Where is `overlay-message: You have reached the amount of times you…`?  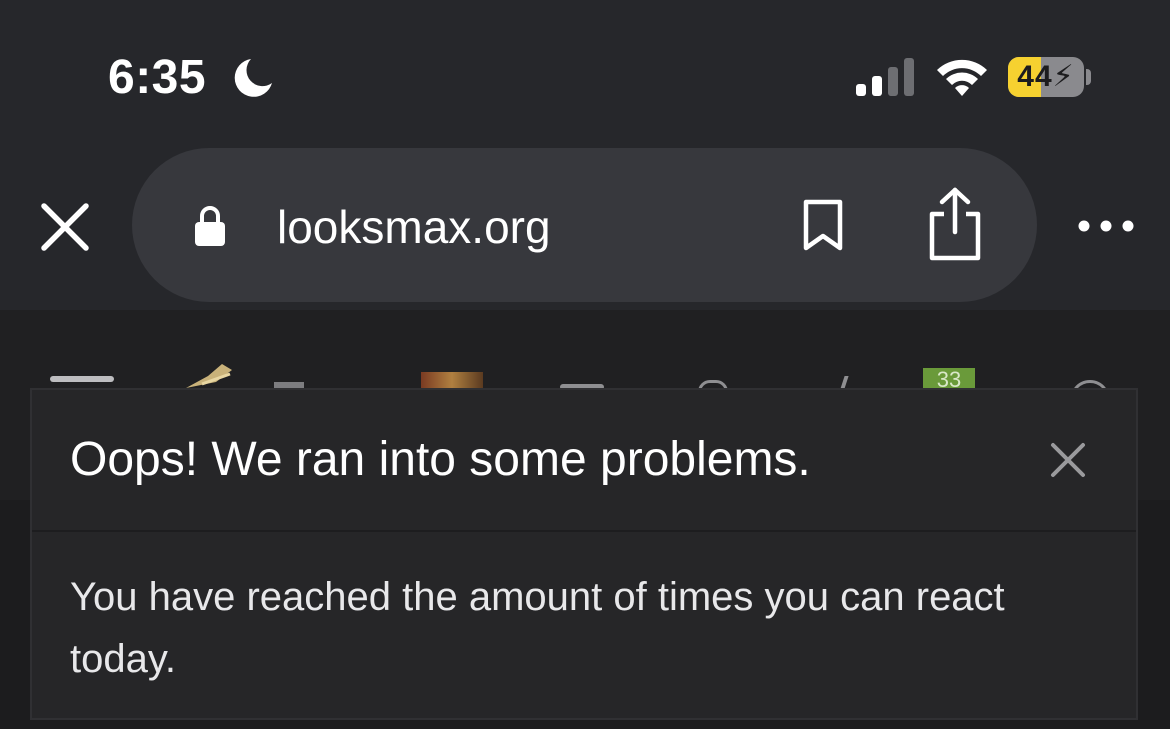 overlay-message: You have reached the amount of times you… is located at coordinates (537, 628).